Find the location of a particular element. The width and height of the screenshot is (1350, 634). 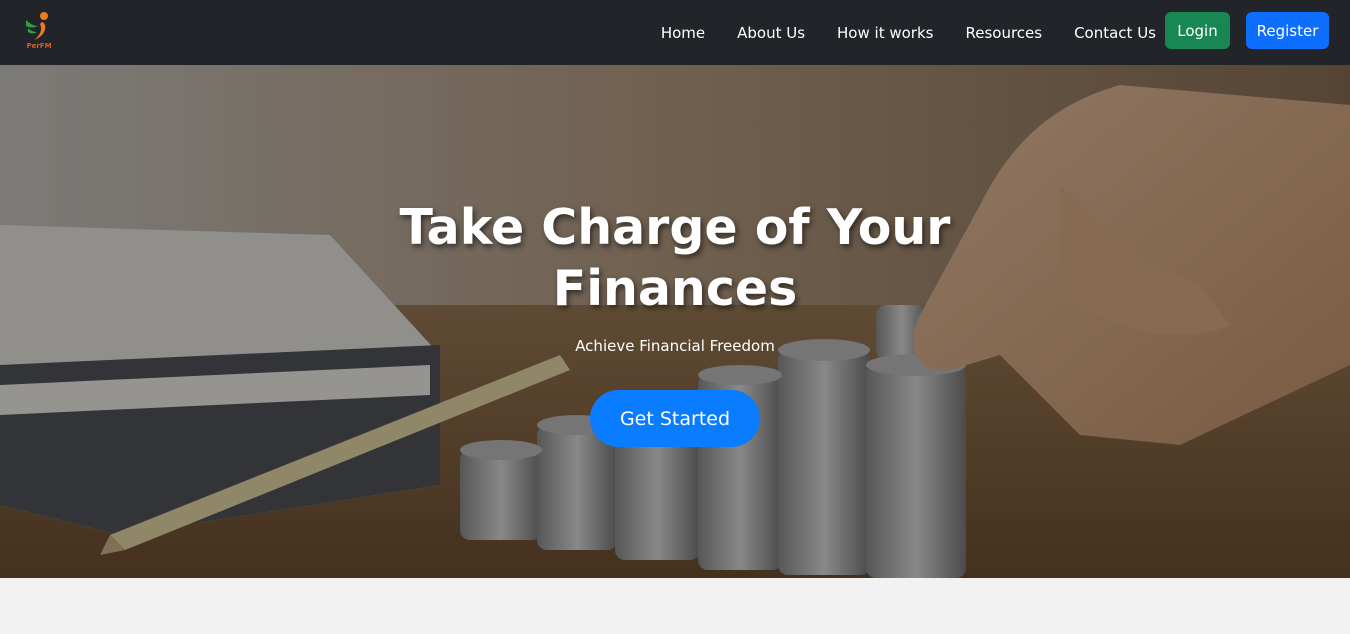

logo-text: PerFM is located at coordinates (39, 46).